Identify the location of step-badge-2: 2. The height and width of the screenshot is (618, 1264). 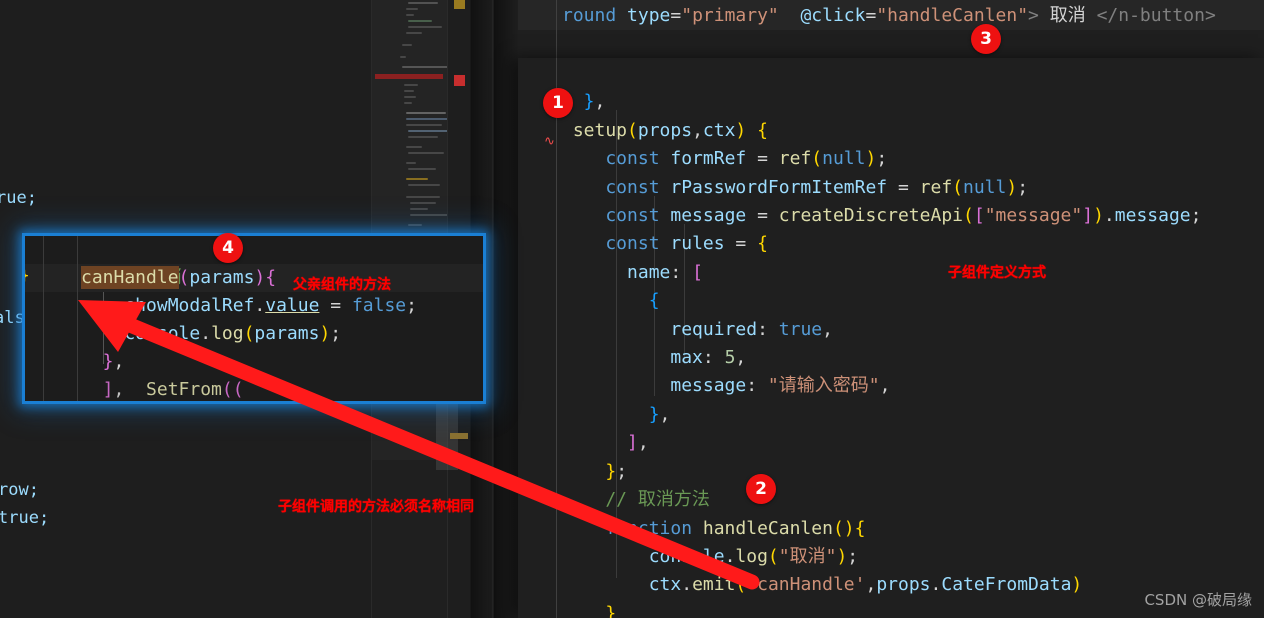
(761, 489).